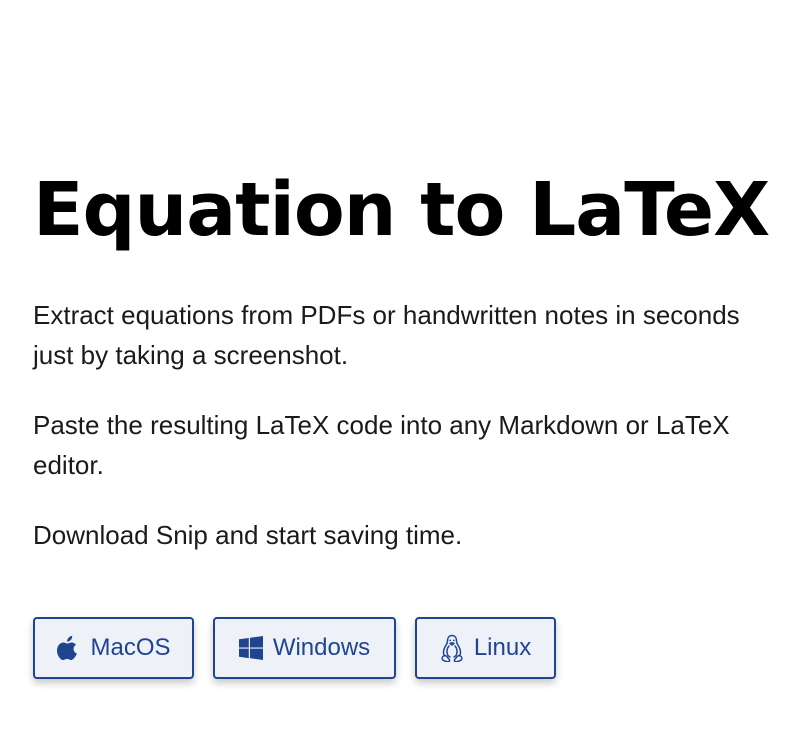  I want to click on description-paragraph-download: Download Snip and start saving time., so click(248, 535).